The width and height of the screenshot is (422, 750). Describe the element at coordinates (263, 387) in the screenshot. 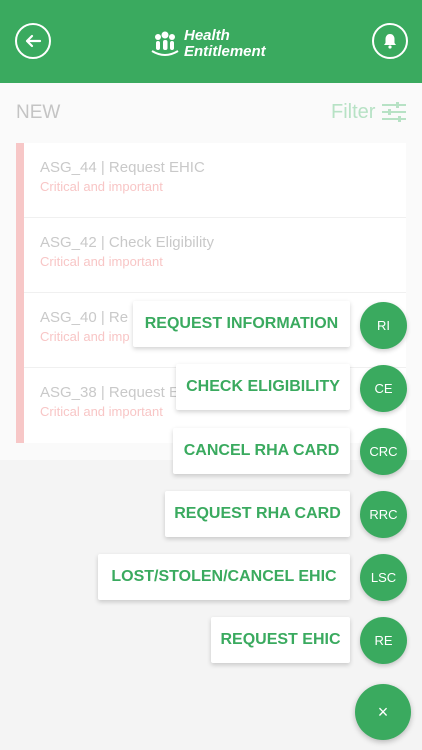

I see `check-eligibility-label: CHECK ELIGIBILITY` at that location.